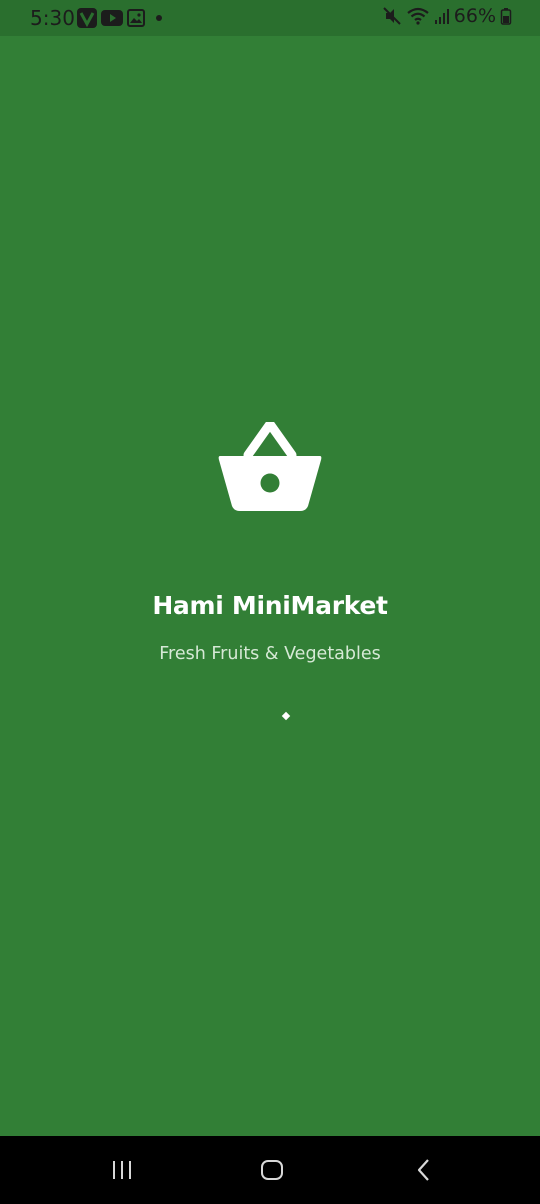 The image size is (540, 1204). Describe the element at coordinates (159, 18) in the screenshot. I see `dot-icon` at that location.